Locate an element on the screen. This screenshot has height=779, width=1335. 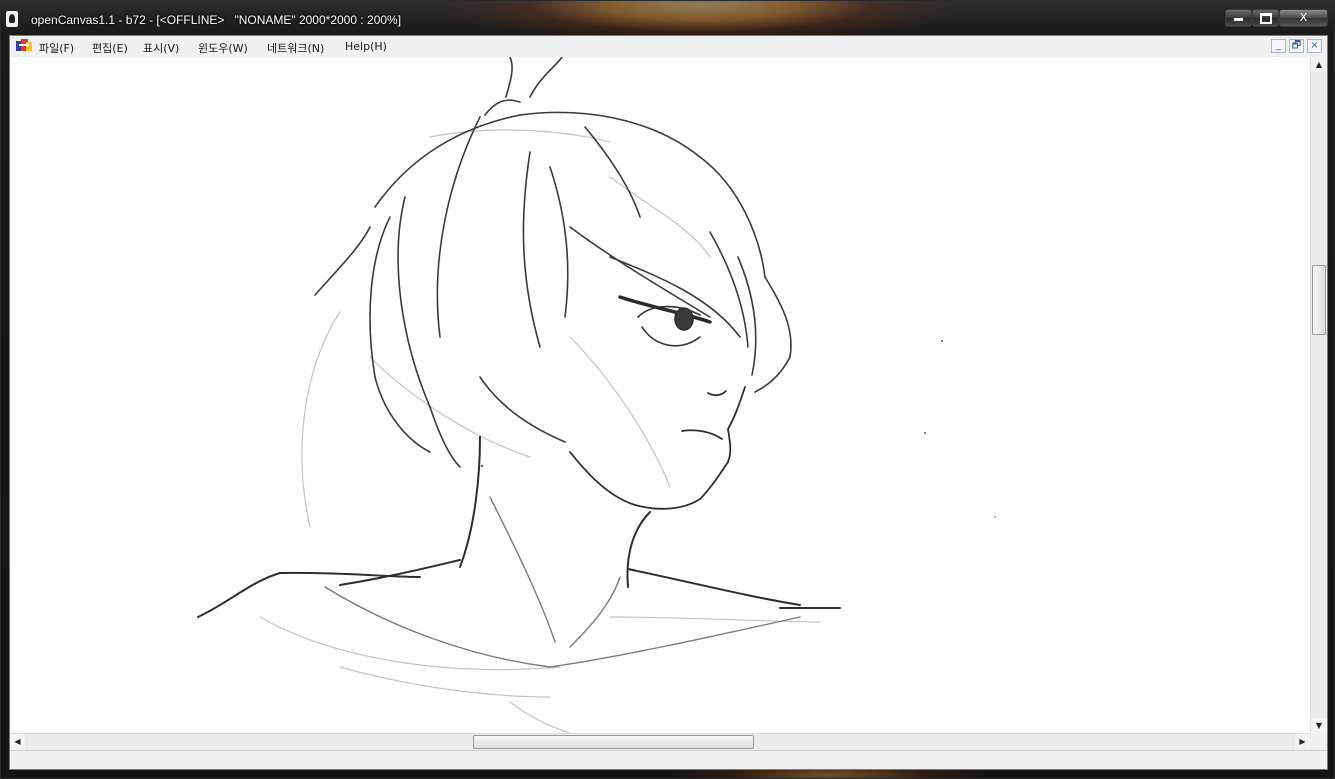
minimize-icon is located at coordinates (1238, 19).